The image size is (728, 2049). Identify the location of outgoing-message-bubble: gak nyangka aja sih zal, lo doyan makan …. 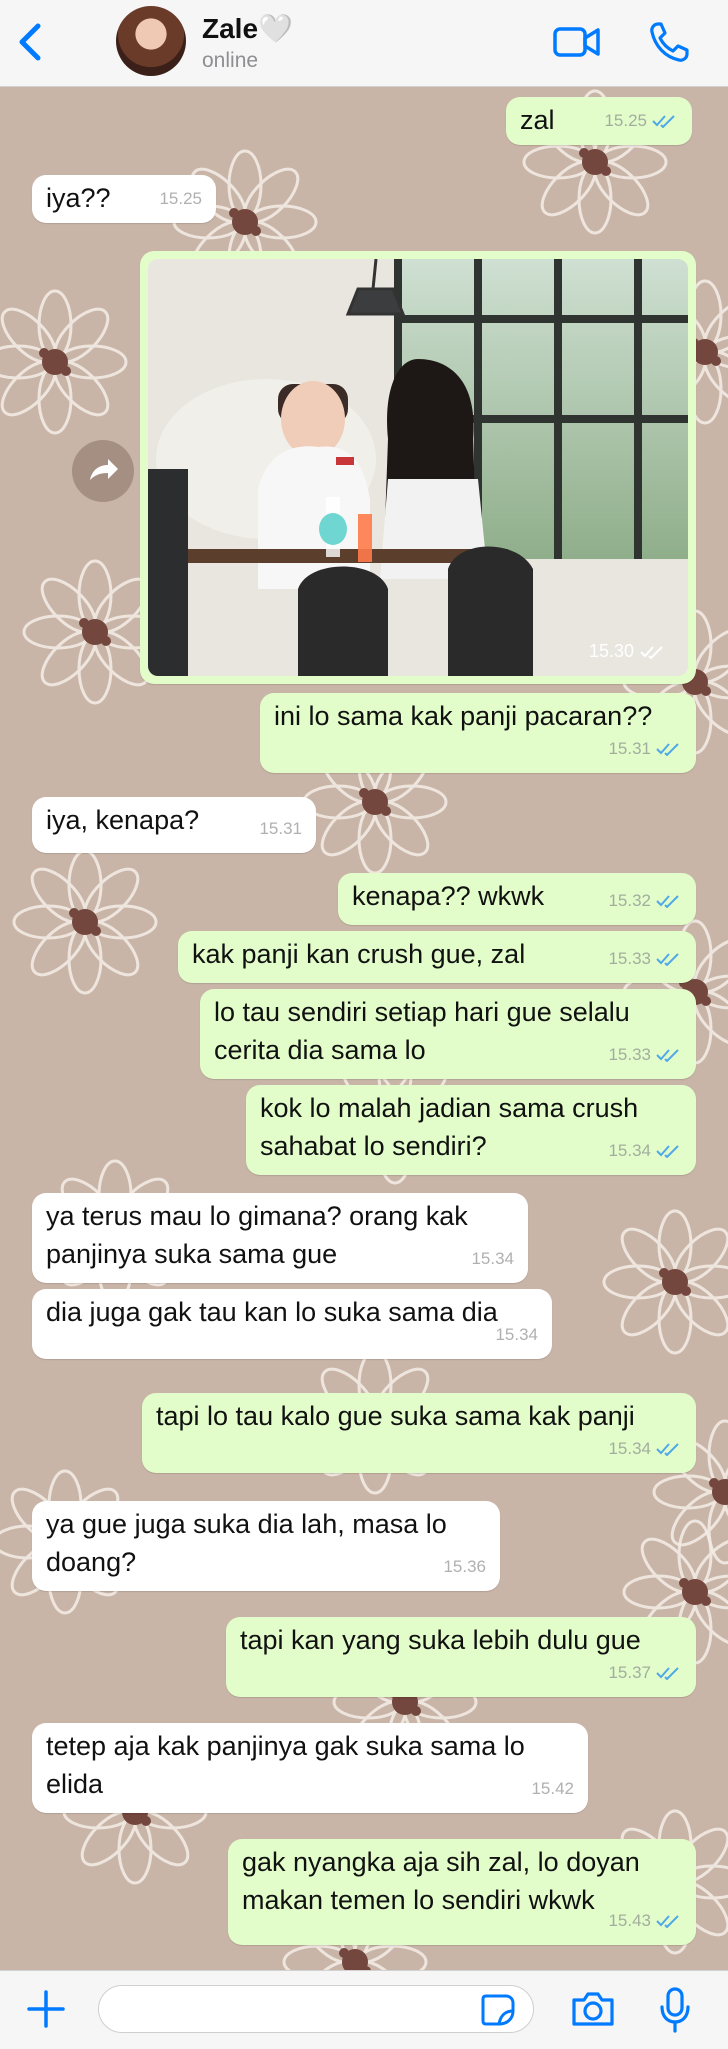
(462, 1892).